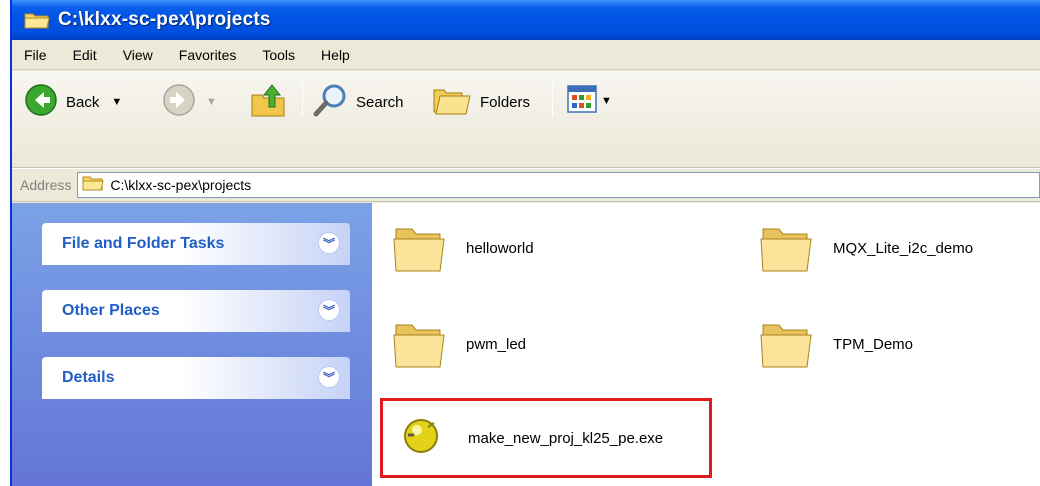 This screenshot has height=486, width=1040. I want to click on forward-dropdown-icon: ▼, so click(211, 102).